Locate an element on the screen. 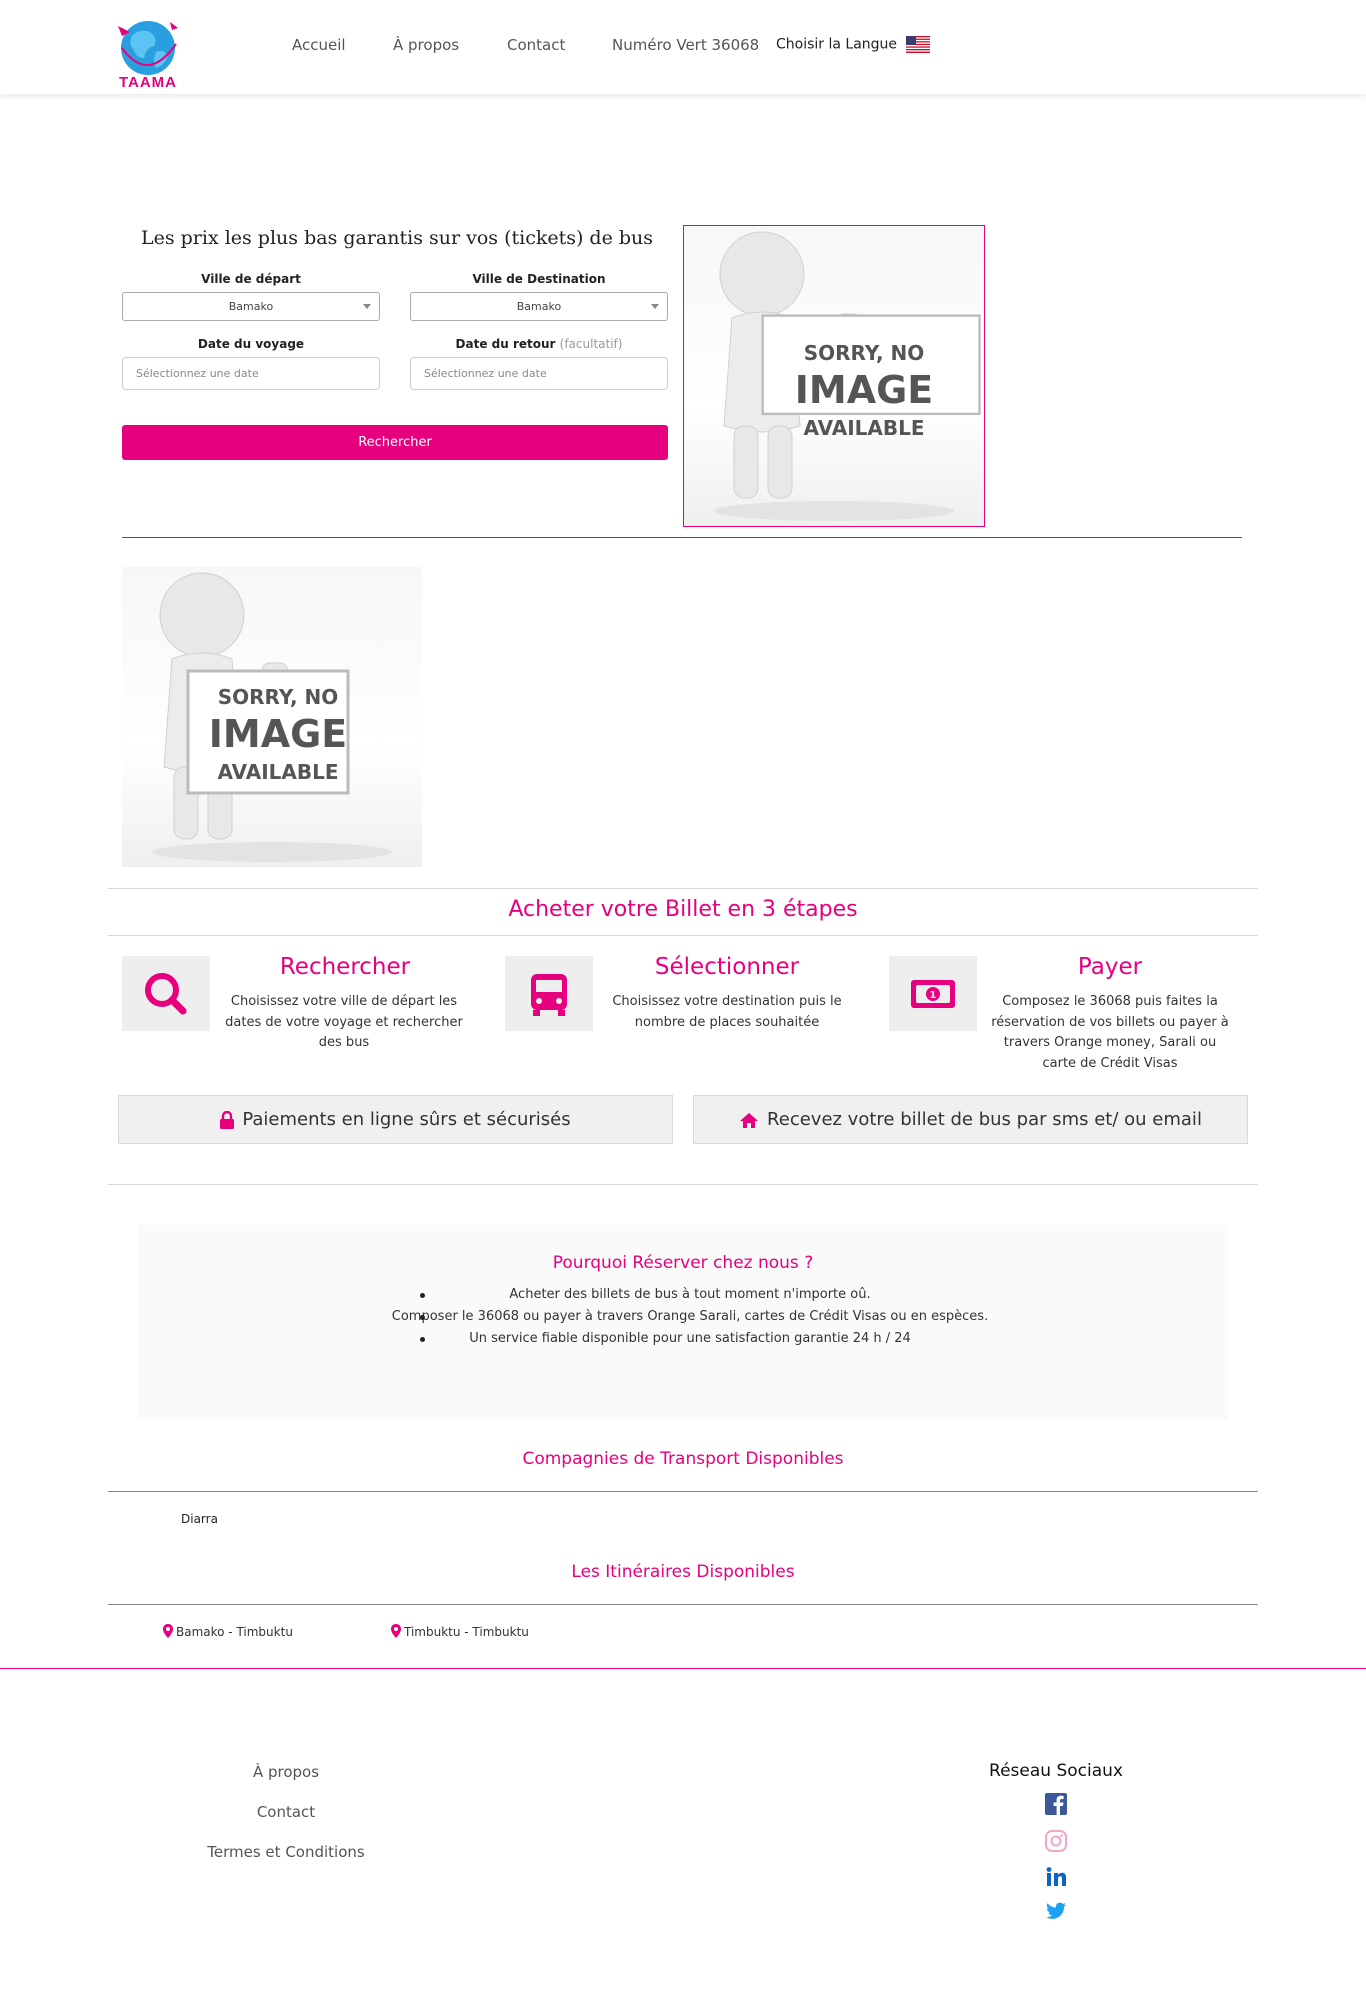  step-bus-icon-box is located at coordinates (549, 993).